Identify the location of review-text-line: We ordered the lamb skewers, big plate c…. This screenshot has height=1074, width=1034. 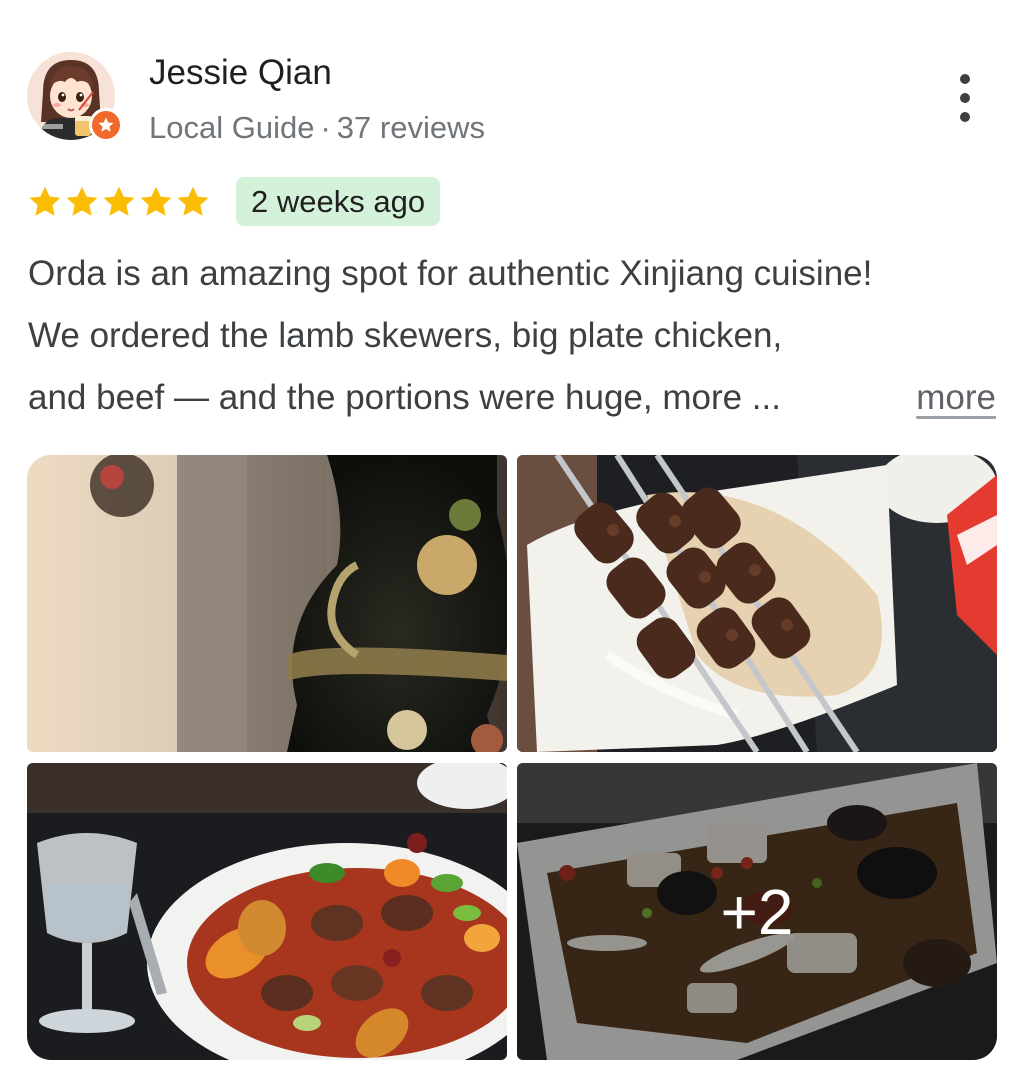
(405, 335).